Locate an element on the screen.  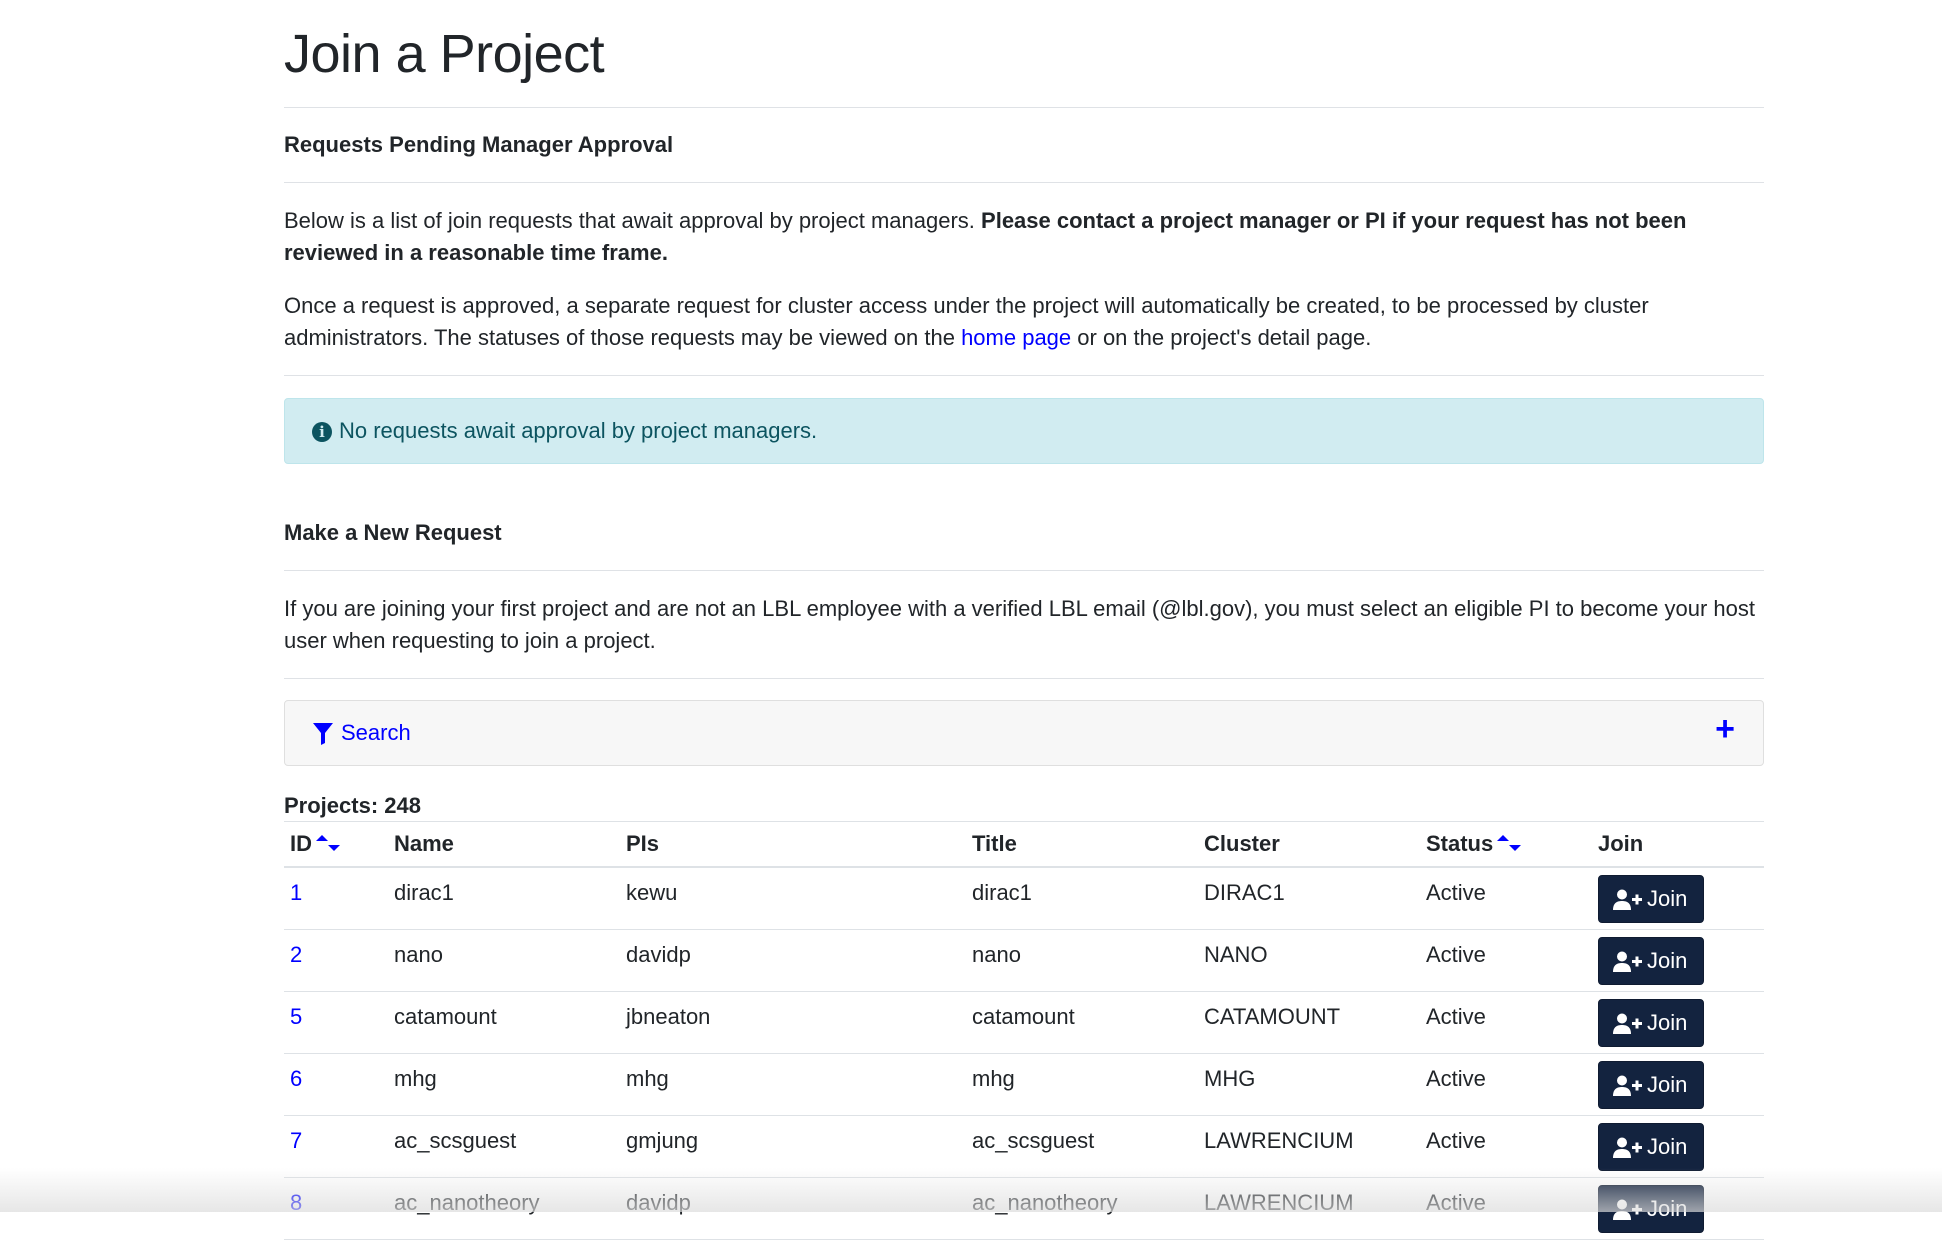
project-cluster-cell: NANO is located at coordinates (1309, 960).